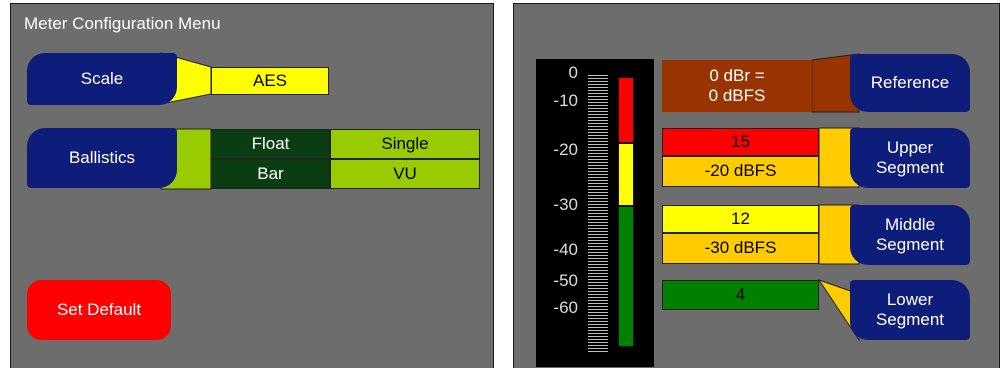 The width and height of the screenshot is (1002, 368). I want to click on meter-upper-segment, so click(626, 110).